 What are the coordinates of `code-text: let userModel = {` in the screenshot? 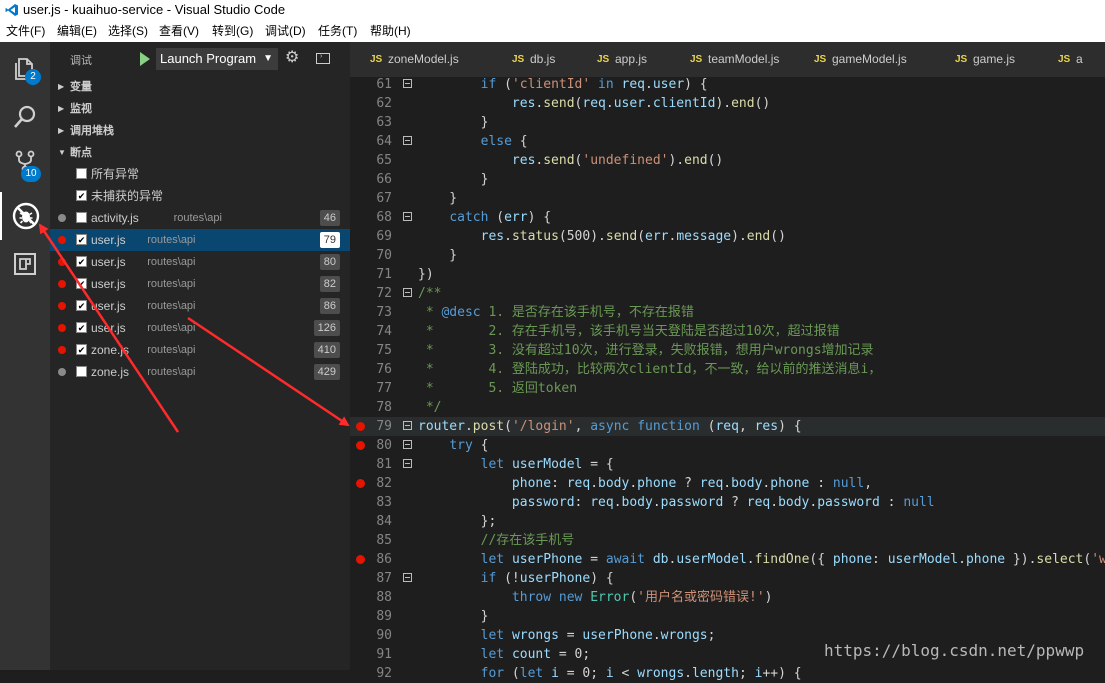 It's located at (547, 464).